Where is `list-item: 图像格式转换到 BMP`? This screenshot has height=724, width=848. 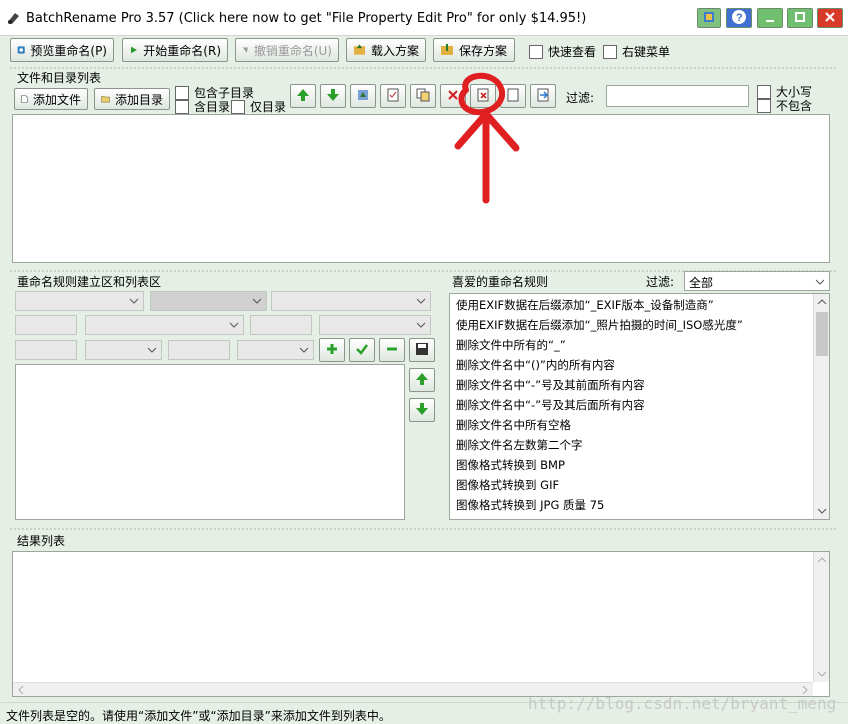
list-item: 图像格式转换到 BMP is located at coordinates (510, 465).